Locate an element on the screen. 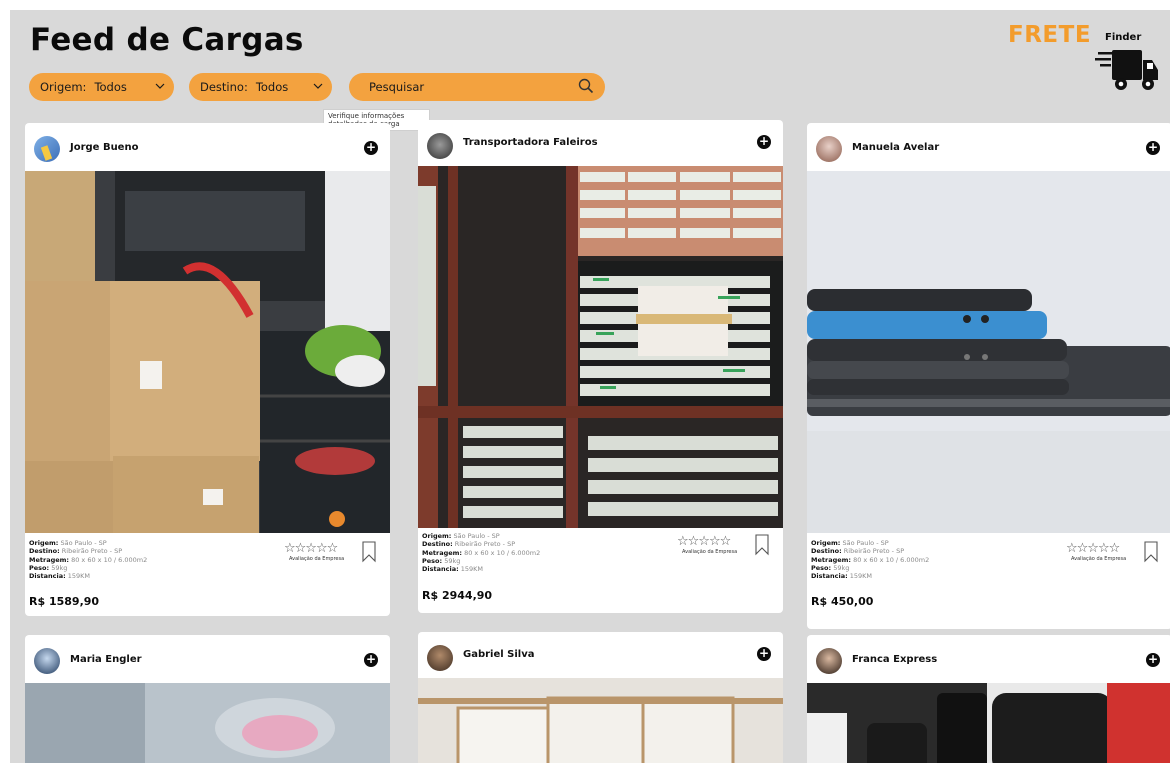 This screenshot has width=1170, height=763. card-header: Franca Express + is located at coordinates (988, 659).